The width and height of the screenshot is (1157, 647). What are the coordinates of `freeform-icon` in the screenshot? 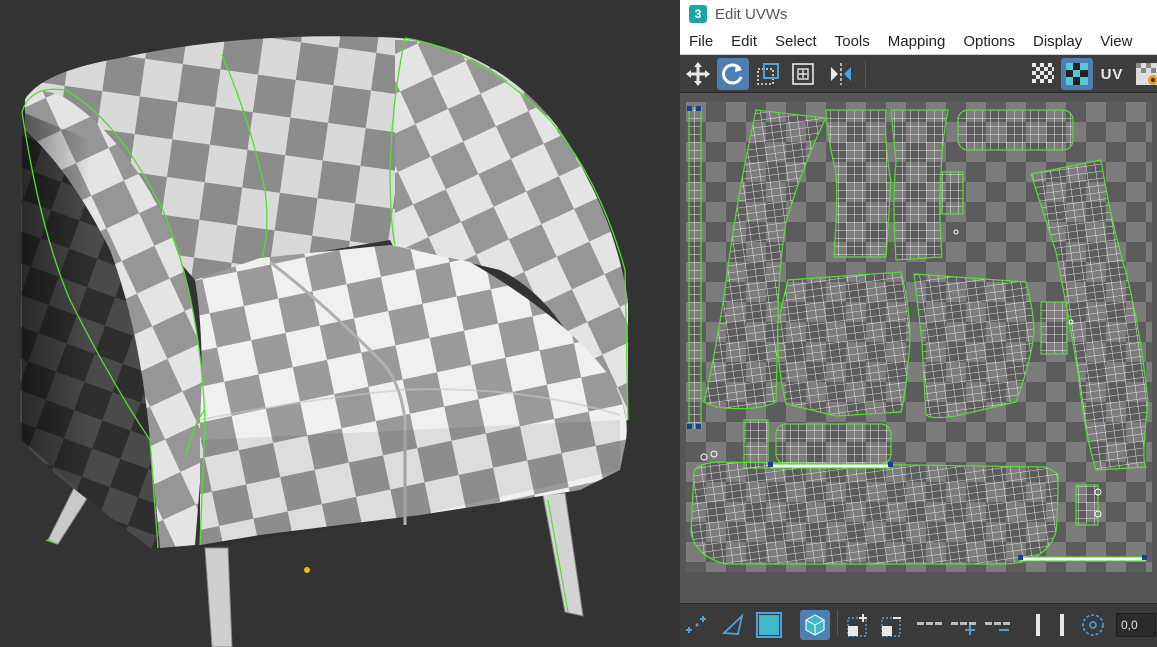 It's located at (768, 74).